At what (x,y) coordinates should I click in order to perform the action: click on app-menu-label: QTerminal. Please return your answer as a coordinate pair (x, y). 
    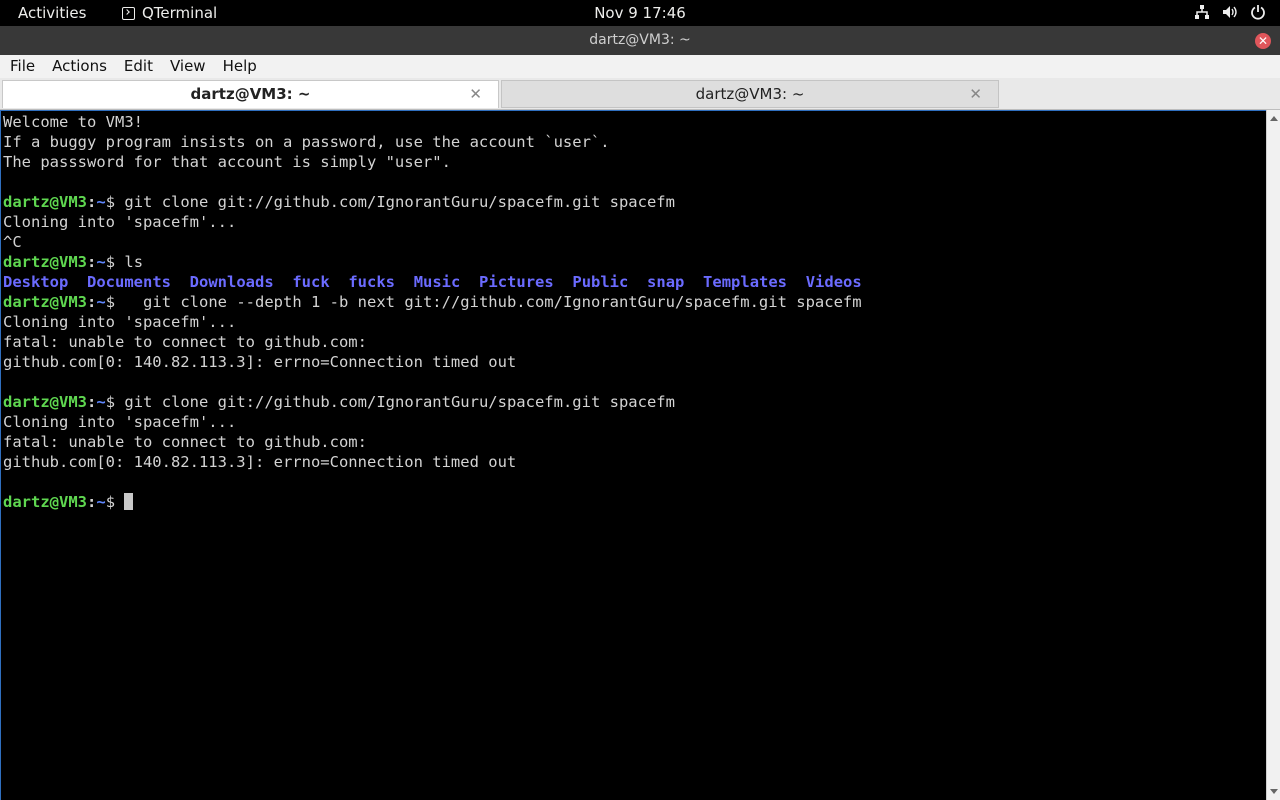
    Looking at the image, I should click on (180, 13).